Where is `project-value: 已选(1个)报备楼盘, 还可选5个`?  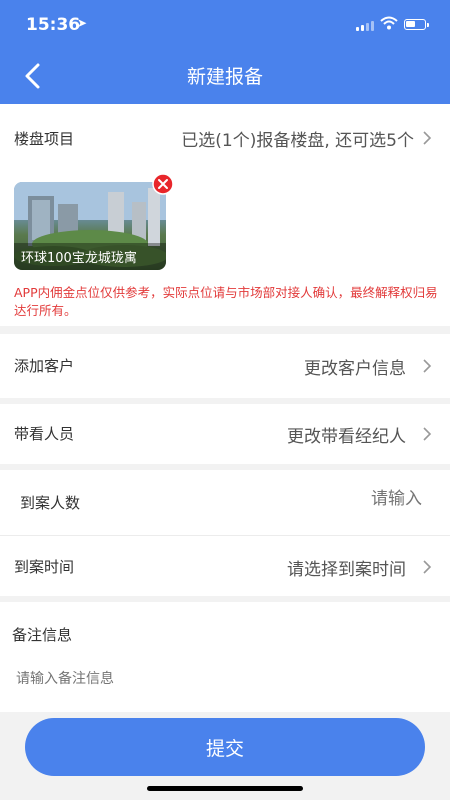 project-value: 已选(1个)报备楼盘, 还可选5个 is located at coordinates (297, 141).